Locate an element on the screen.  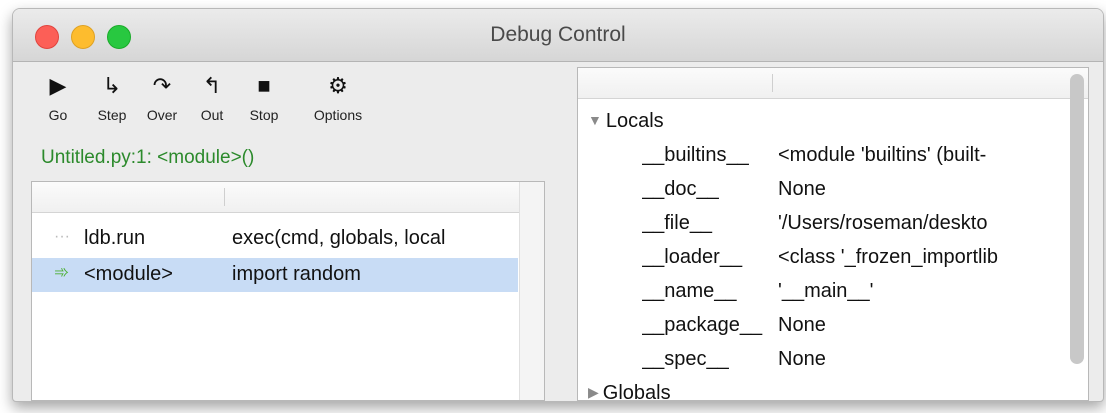
variable-value: '/Users/roseman/deskto is located at coordinates (883, 223).